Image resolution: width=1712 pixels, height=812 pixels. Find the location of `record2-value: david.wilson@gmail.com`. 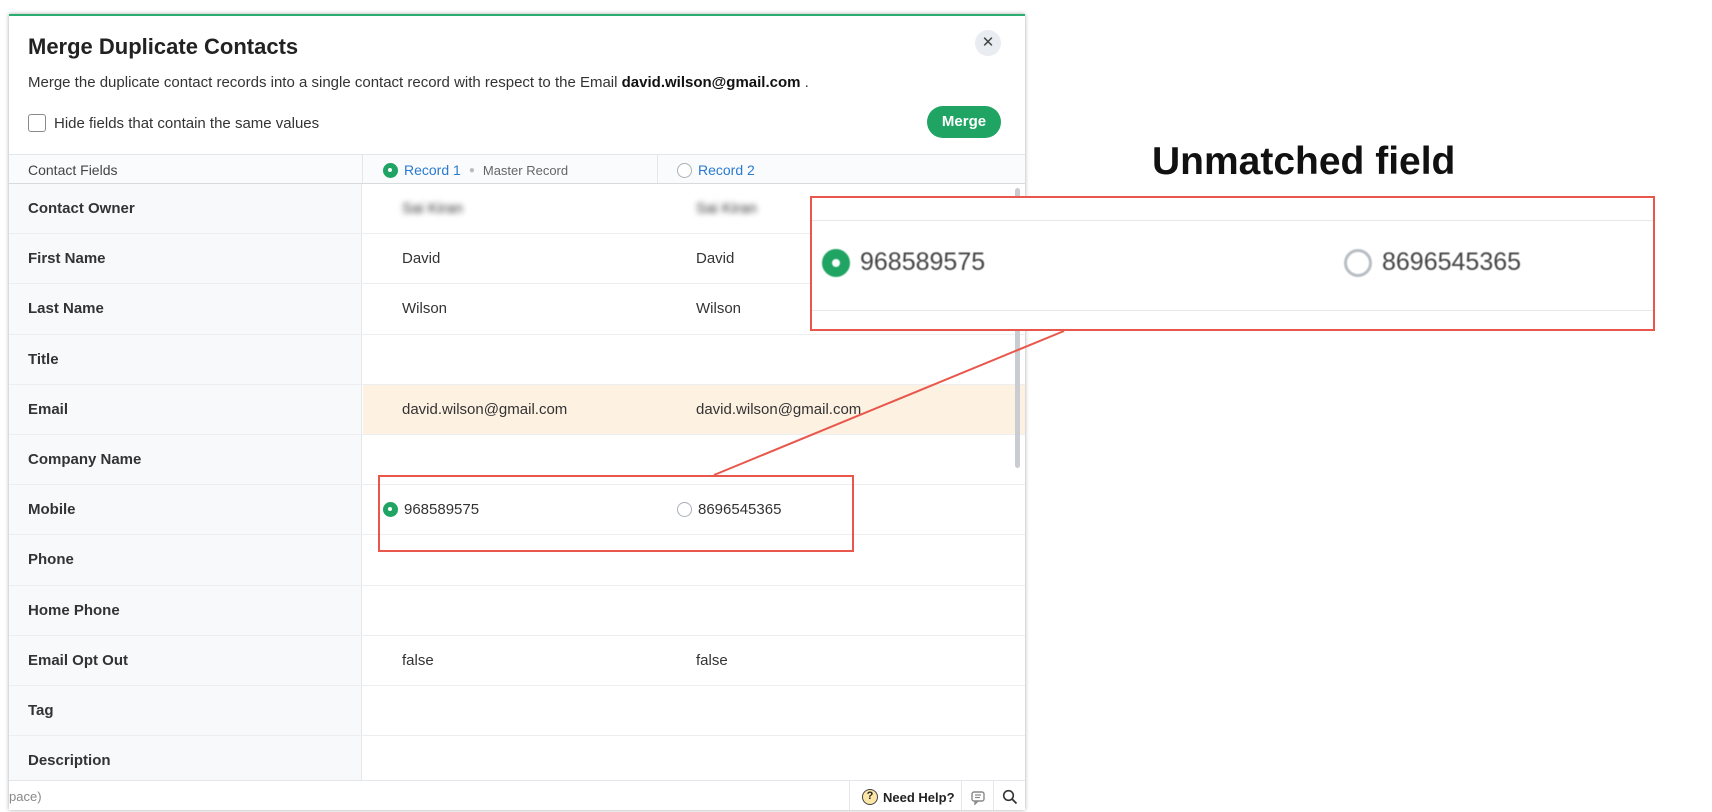

record2-value: david.wilson@gmail.com is located at coordinates (779, 409).